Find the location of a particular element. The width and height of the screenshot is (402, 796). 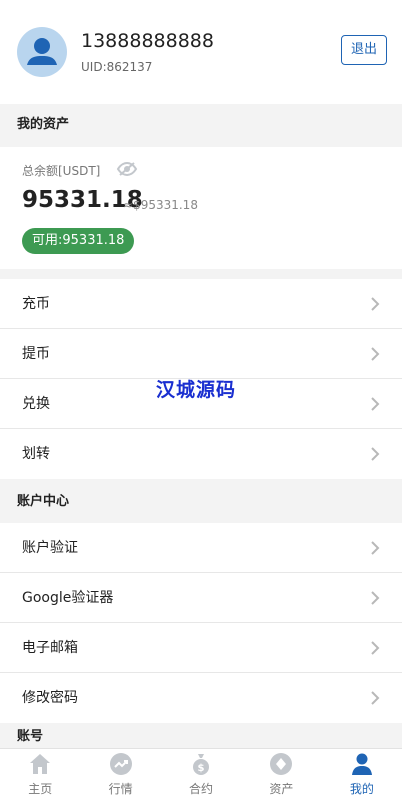

menu-item-label: 提币 is located at coordinates (36, 354).